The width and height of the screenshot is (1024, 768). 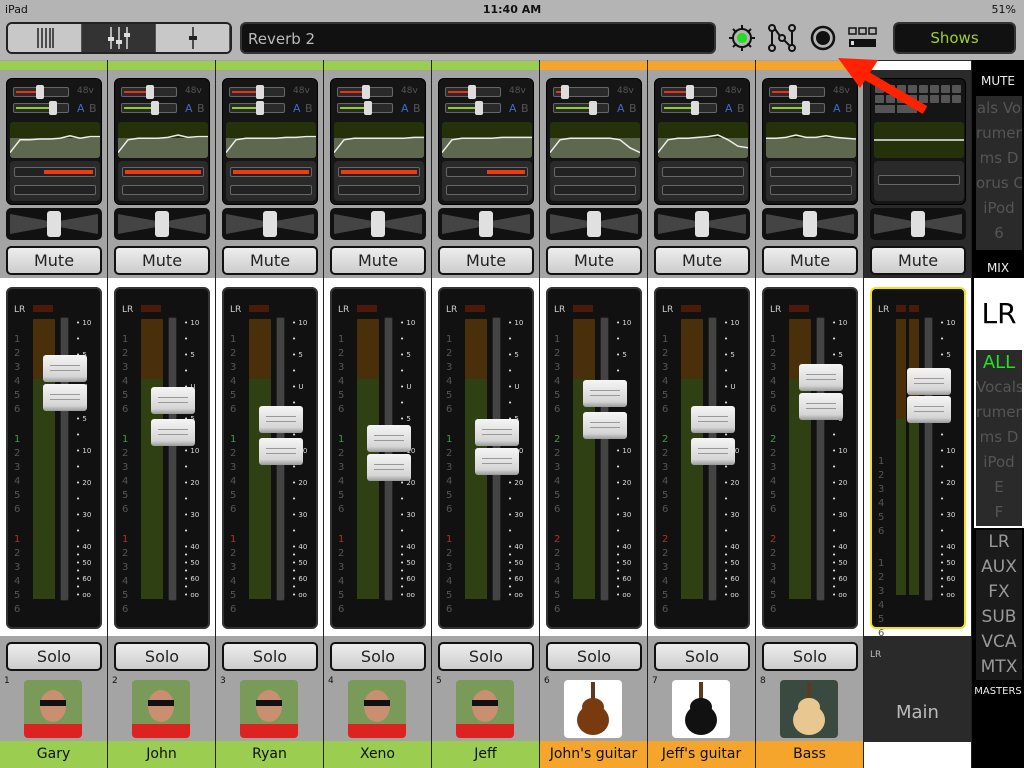 What do you see at coordinates (999, 387) in the screenshot?
I see `mix-group-item: Vocals` at bounding box center [999, 387].